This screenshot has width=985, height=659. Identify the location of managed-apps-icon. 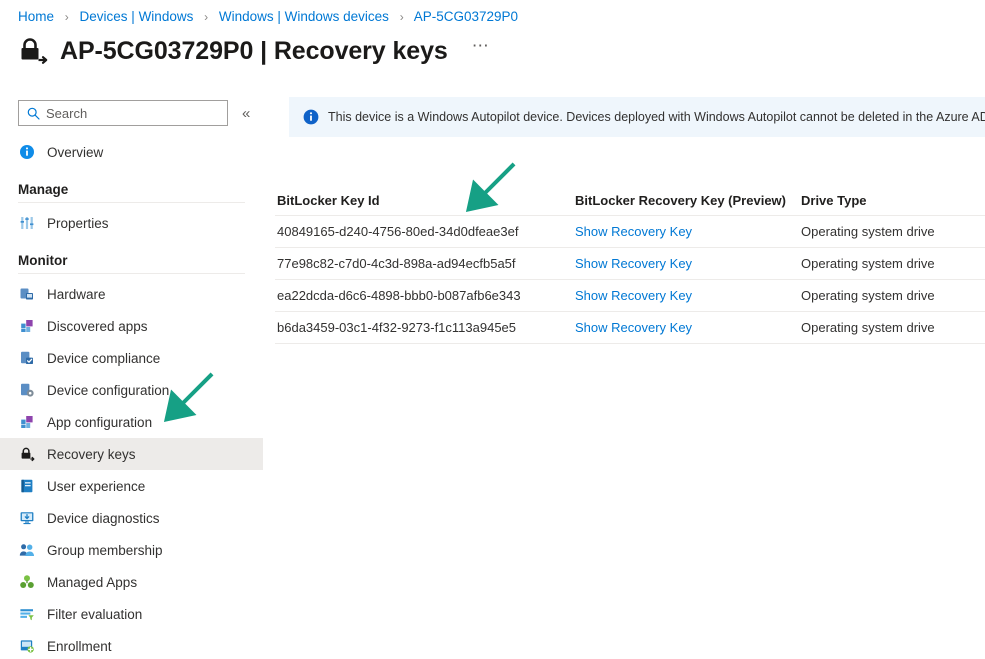
(27, 582).